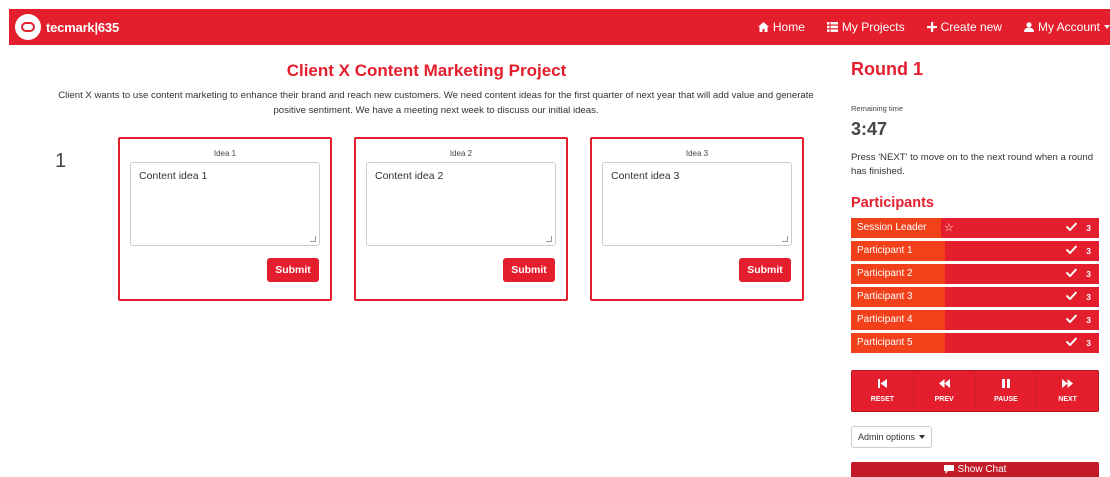 The height and width of the screenshot is (477, 1110). What do you see at coordinates (975, 228) in the screenshot?
I see `participant-row-session-leader: Session Leader ☆ 3` at bounding box center [975, 228].